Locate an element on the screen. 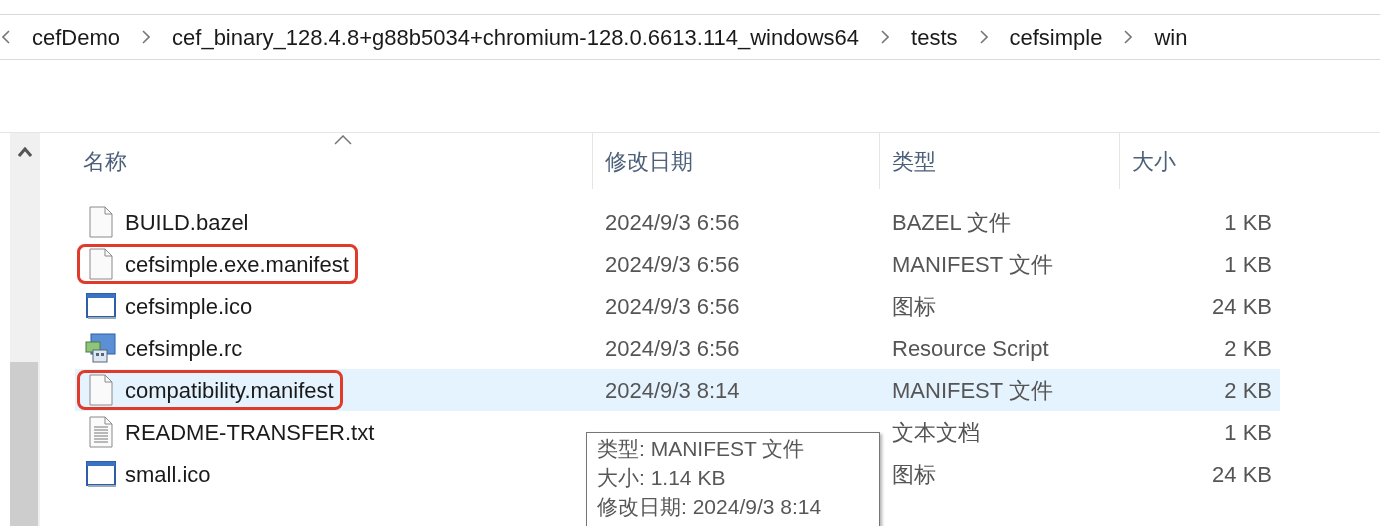  file-name: cefsimple.rc is located at coordinates (184, 348).